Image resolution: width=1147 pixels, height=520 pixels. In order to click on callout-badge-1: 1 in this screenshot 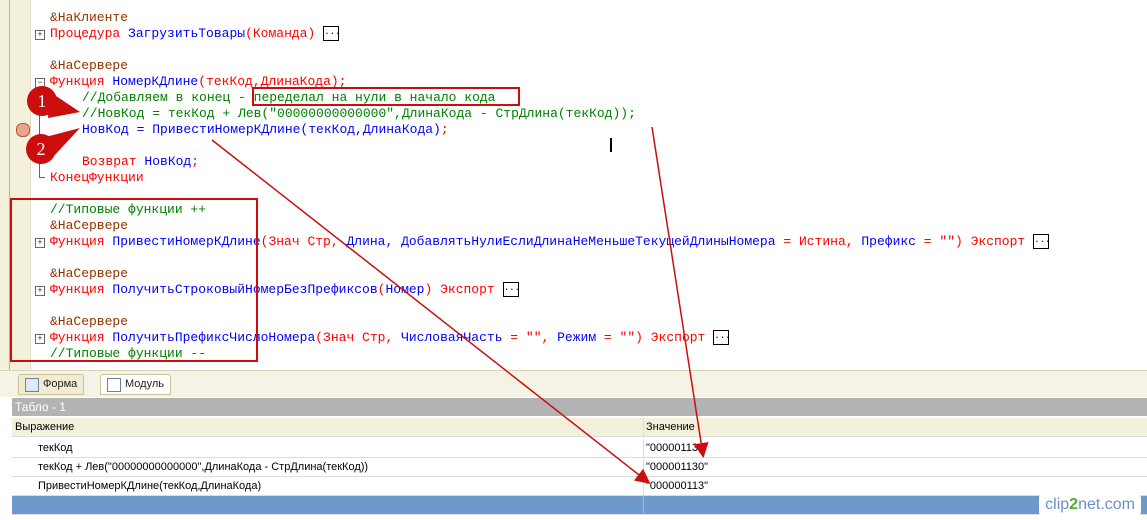, I will do `click(42, 101)`.